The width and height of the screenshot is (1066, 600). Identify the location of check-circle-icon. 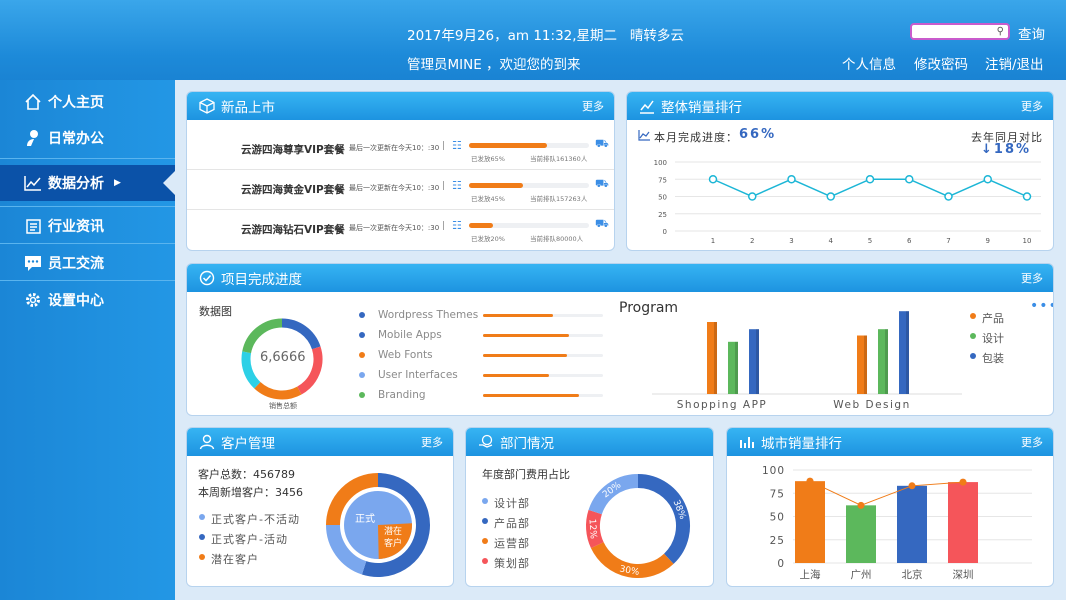
(207, 278).